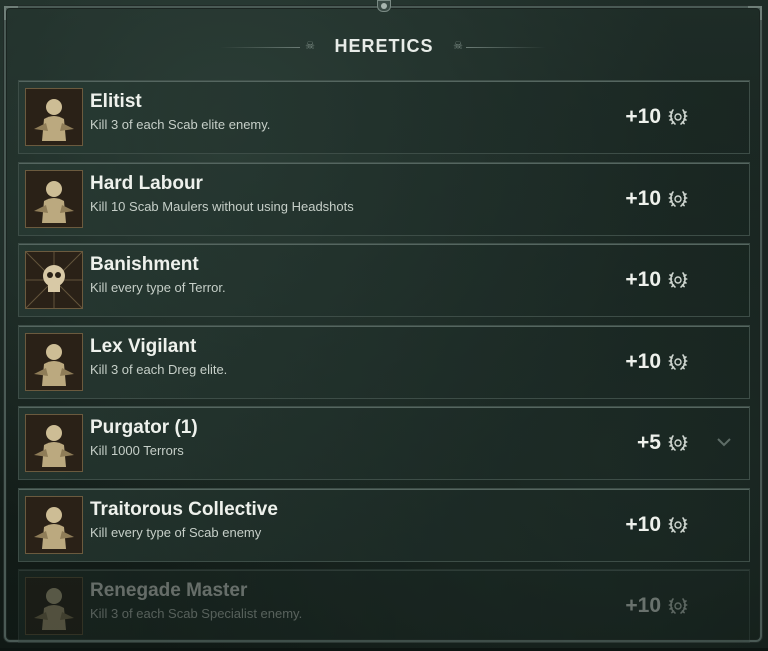 The width and height of the screenshot is (768, 651). What do you see at coordinates (54, 280) in the screenshot?
I see `skull-icon` at bounding box center [54, 280].